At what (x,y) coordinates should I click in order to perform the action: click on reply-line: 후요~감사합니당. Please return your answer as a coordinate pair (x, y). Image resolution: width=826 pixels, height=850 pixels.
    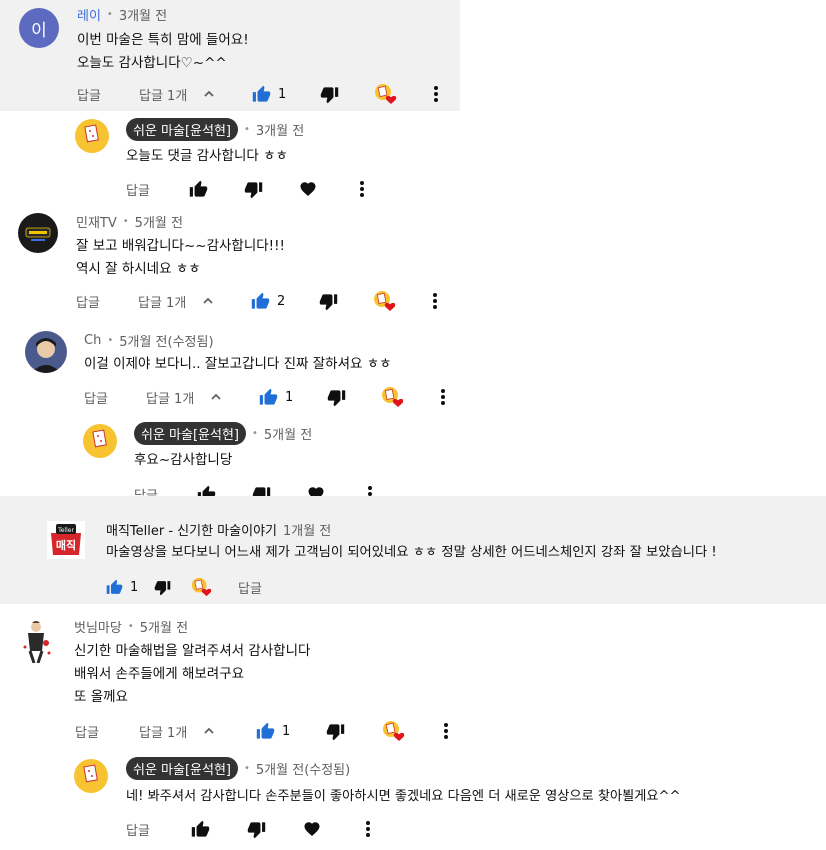
    Looking at the image, I should click on (183, 460).